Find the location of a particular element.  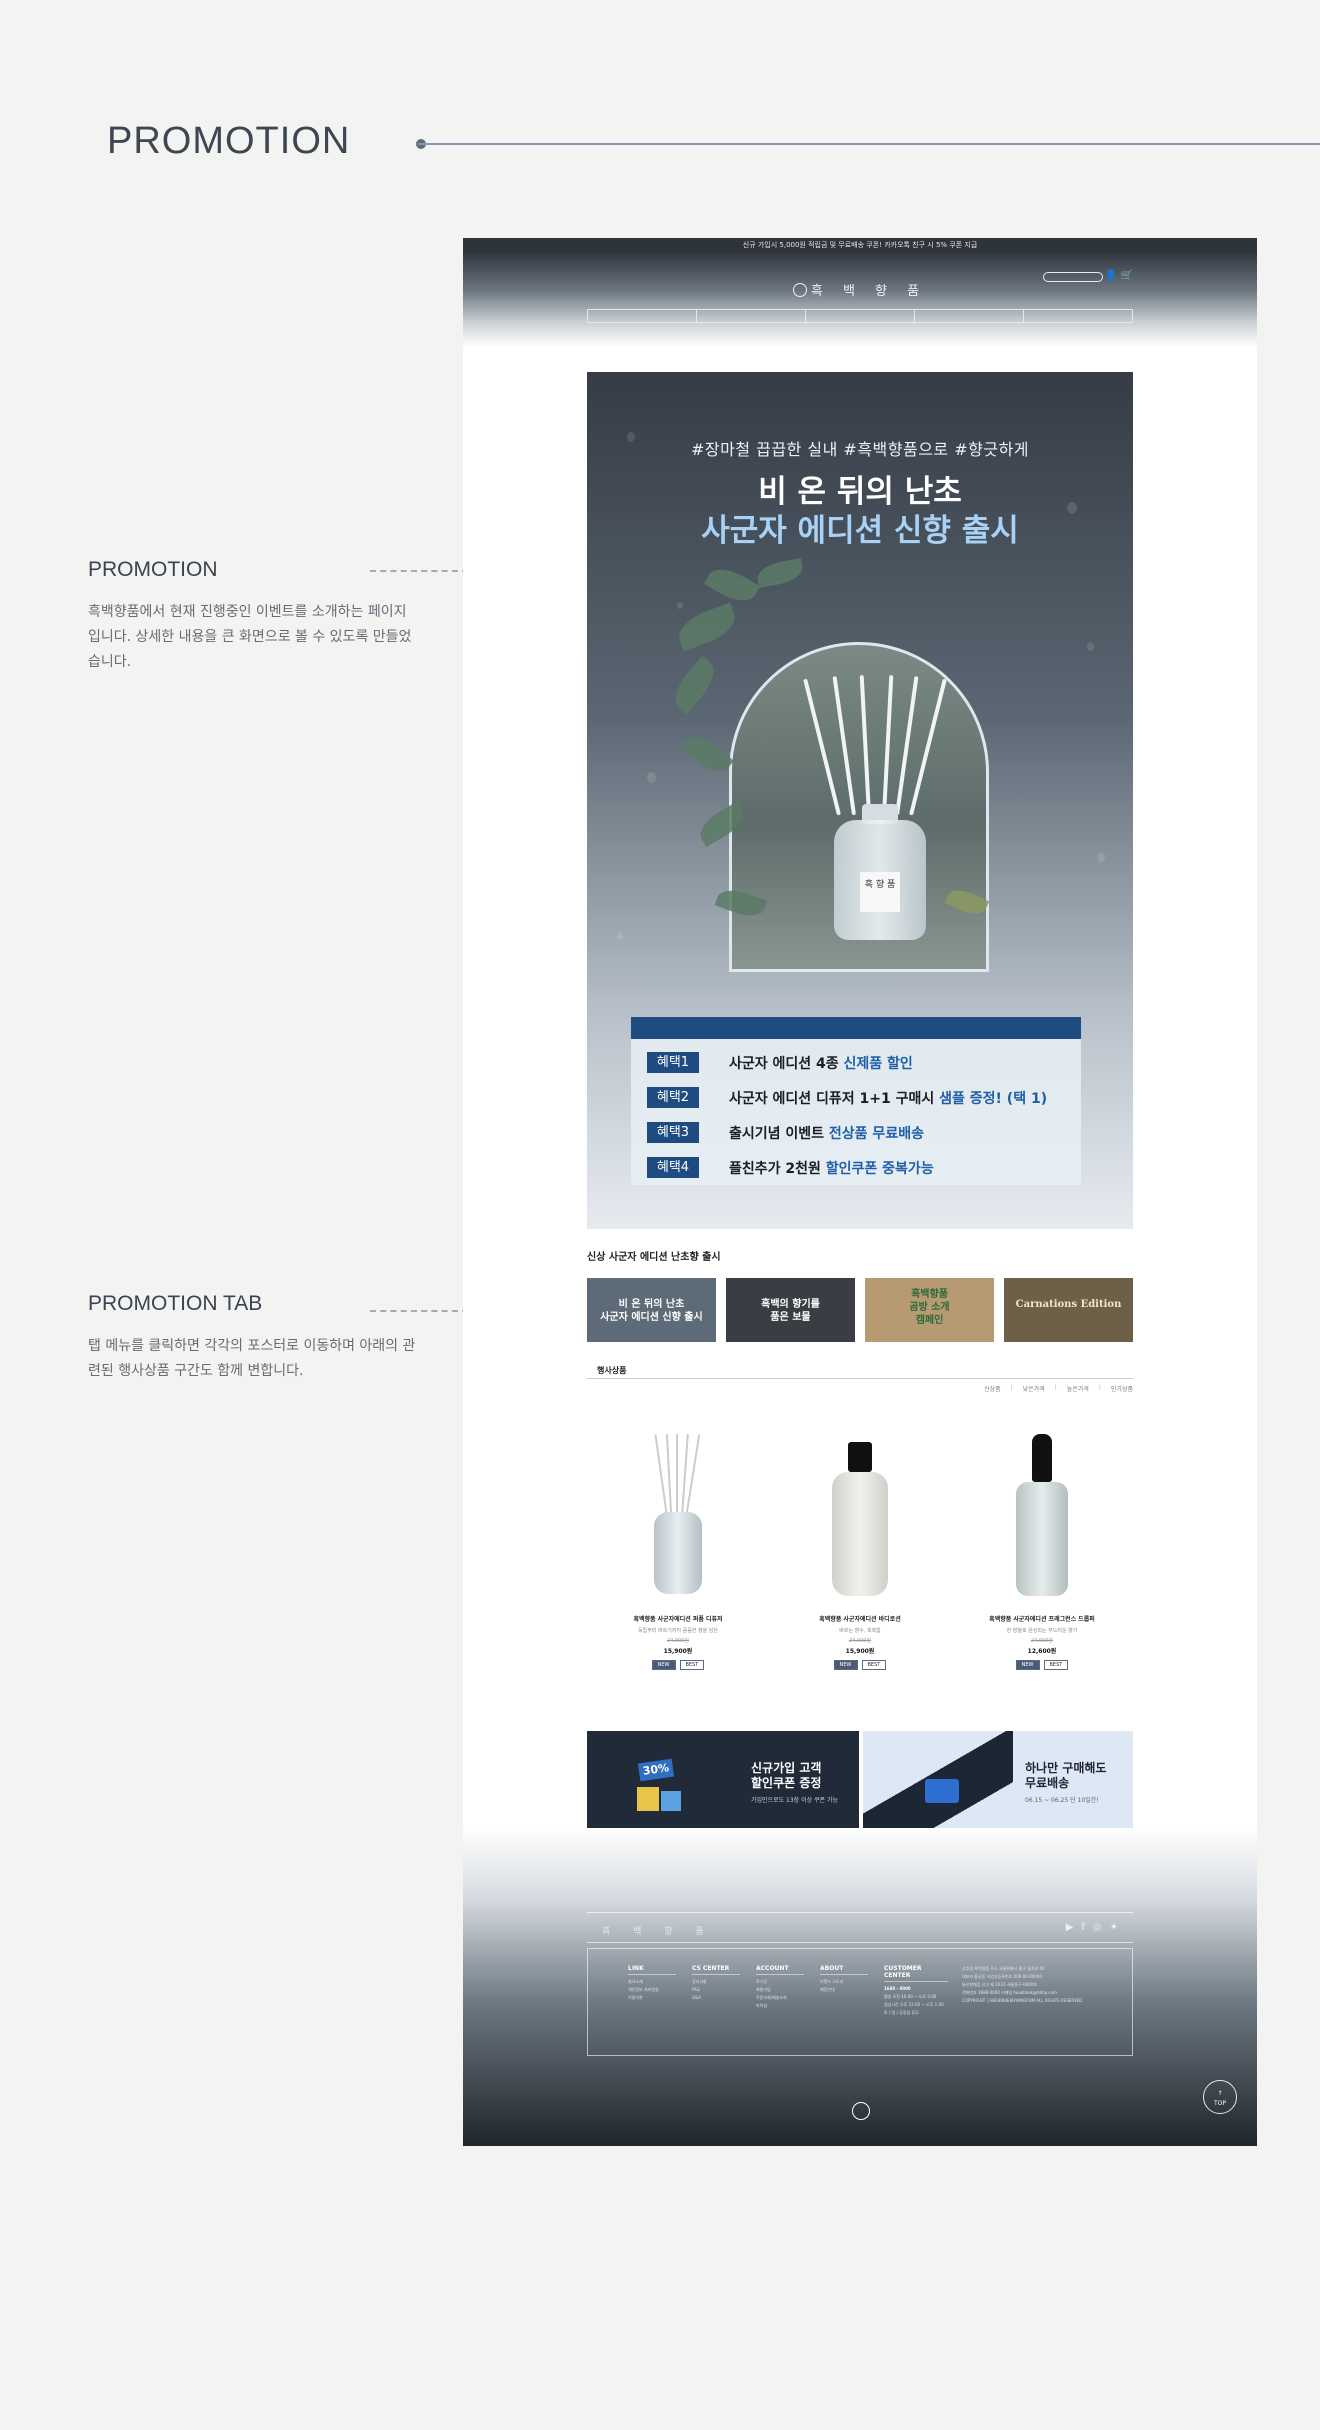

tab-section-title: 신상 사군자 에디션 난초향 출시 is located at coordinates (654, 1257).